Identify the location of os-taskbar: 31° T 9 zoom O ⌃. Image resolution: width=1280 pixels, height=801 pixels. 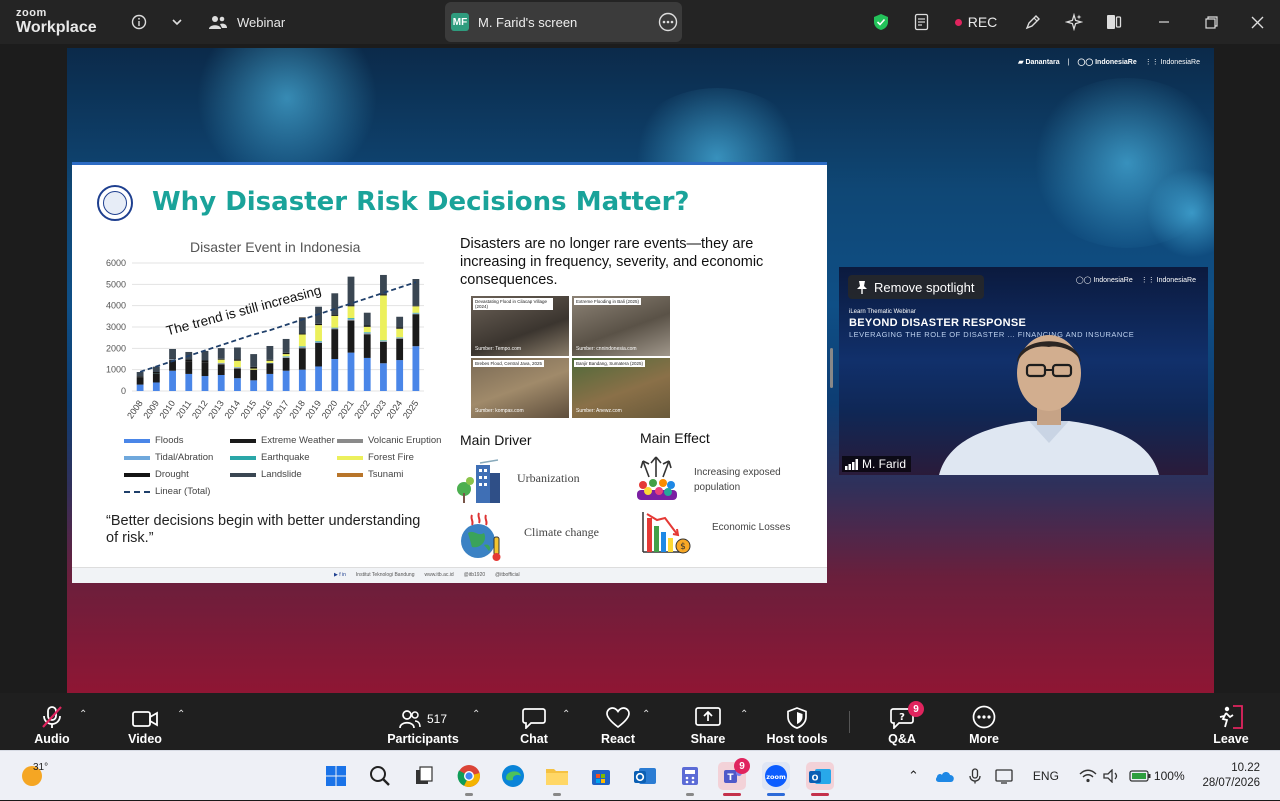
(640, 775).